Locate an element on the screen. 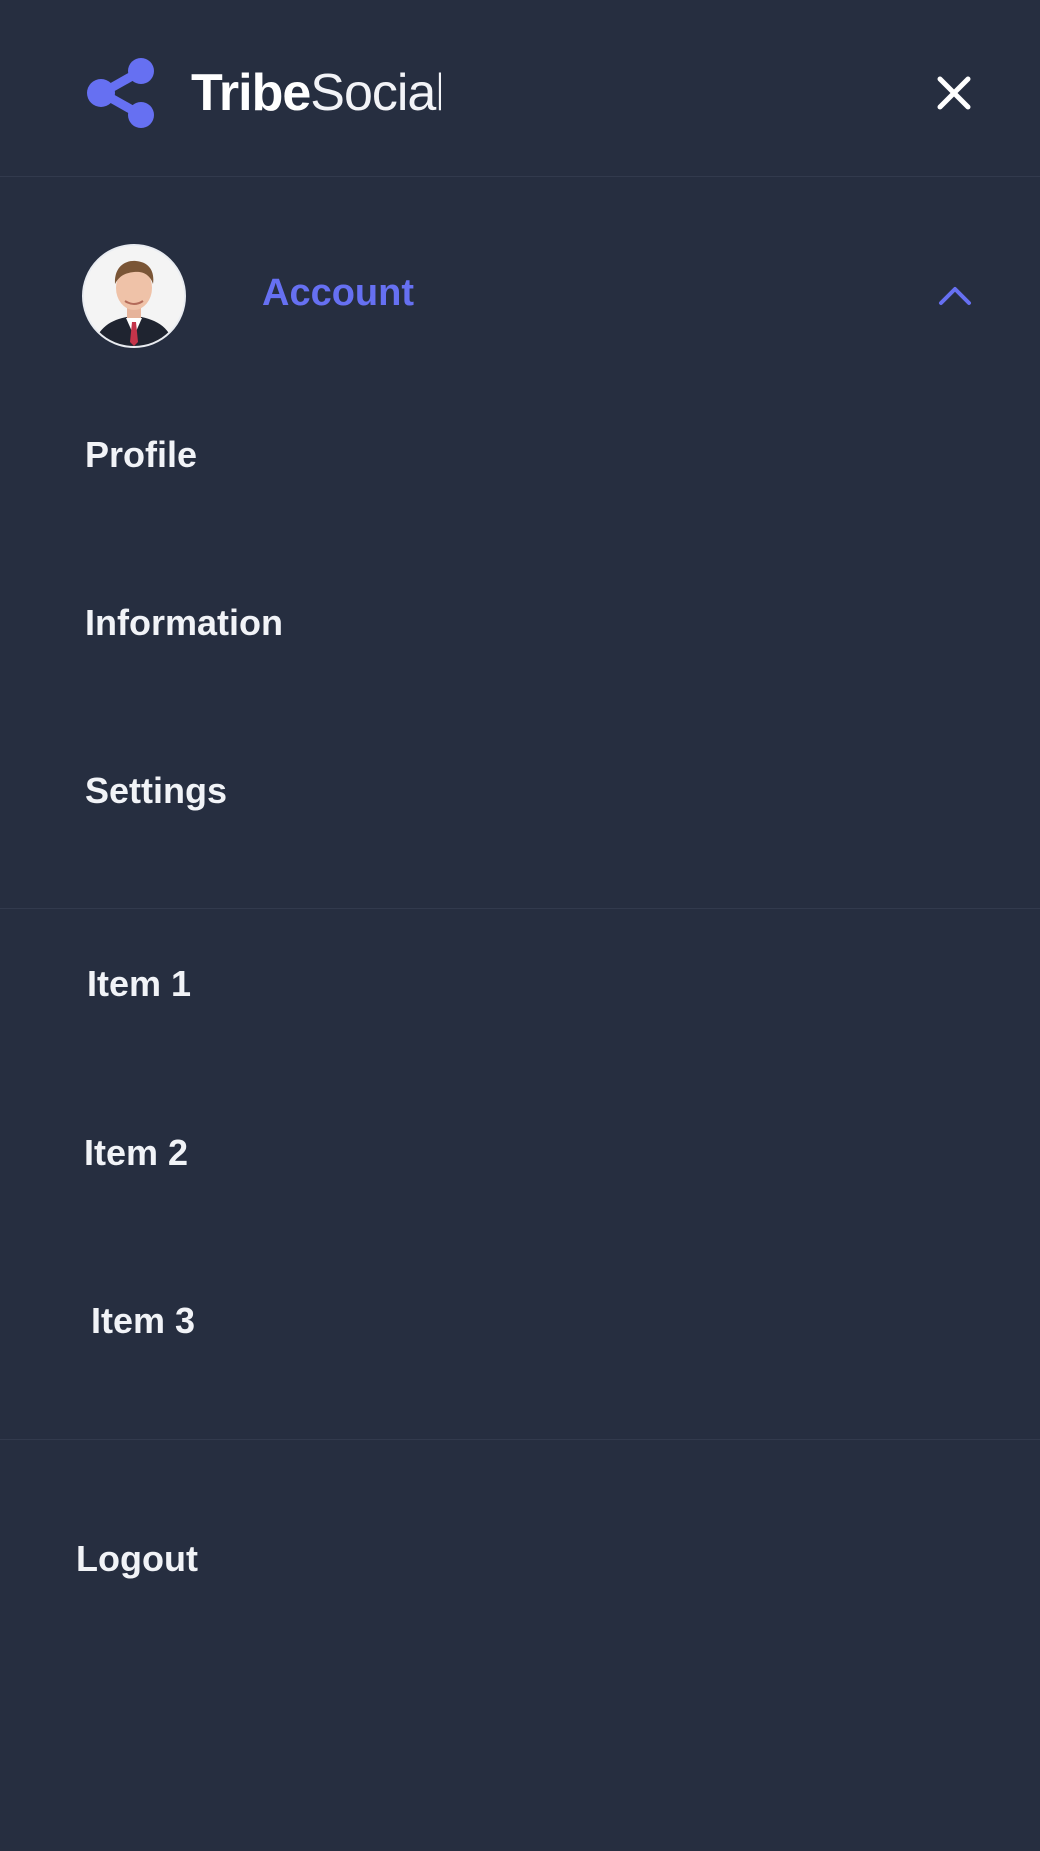  brand-name-bold: Tribe is located at coordinates (251, 93).